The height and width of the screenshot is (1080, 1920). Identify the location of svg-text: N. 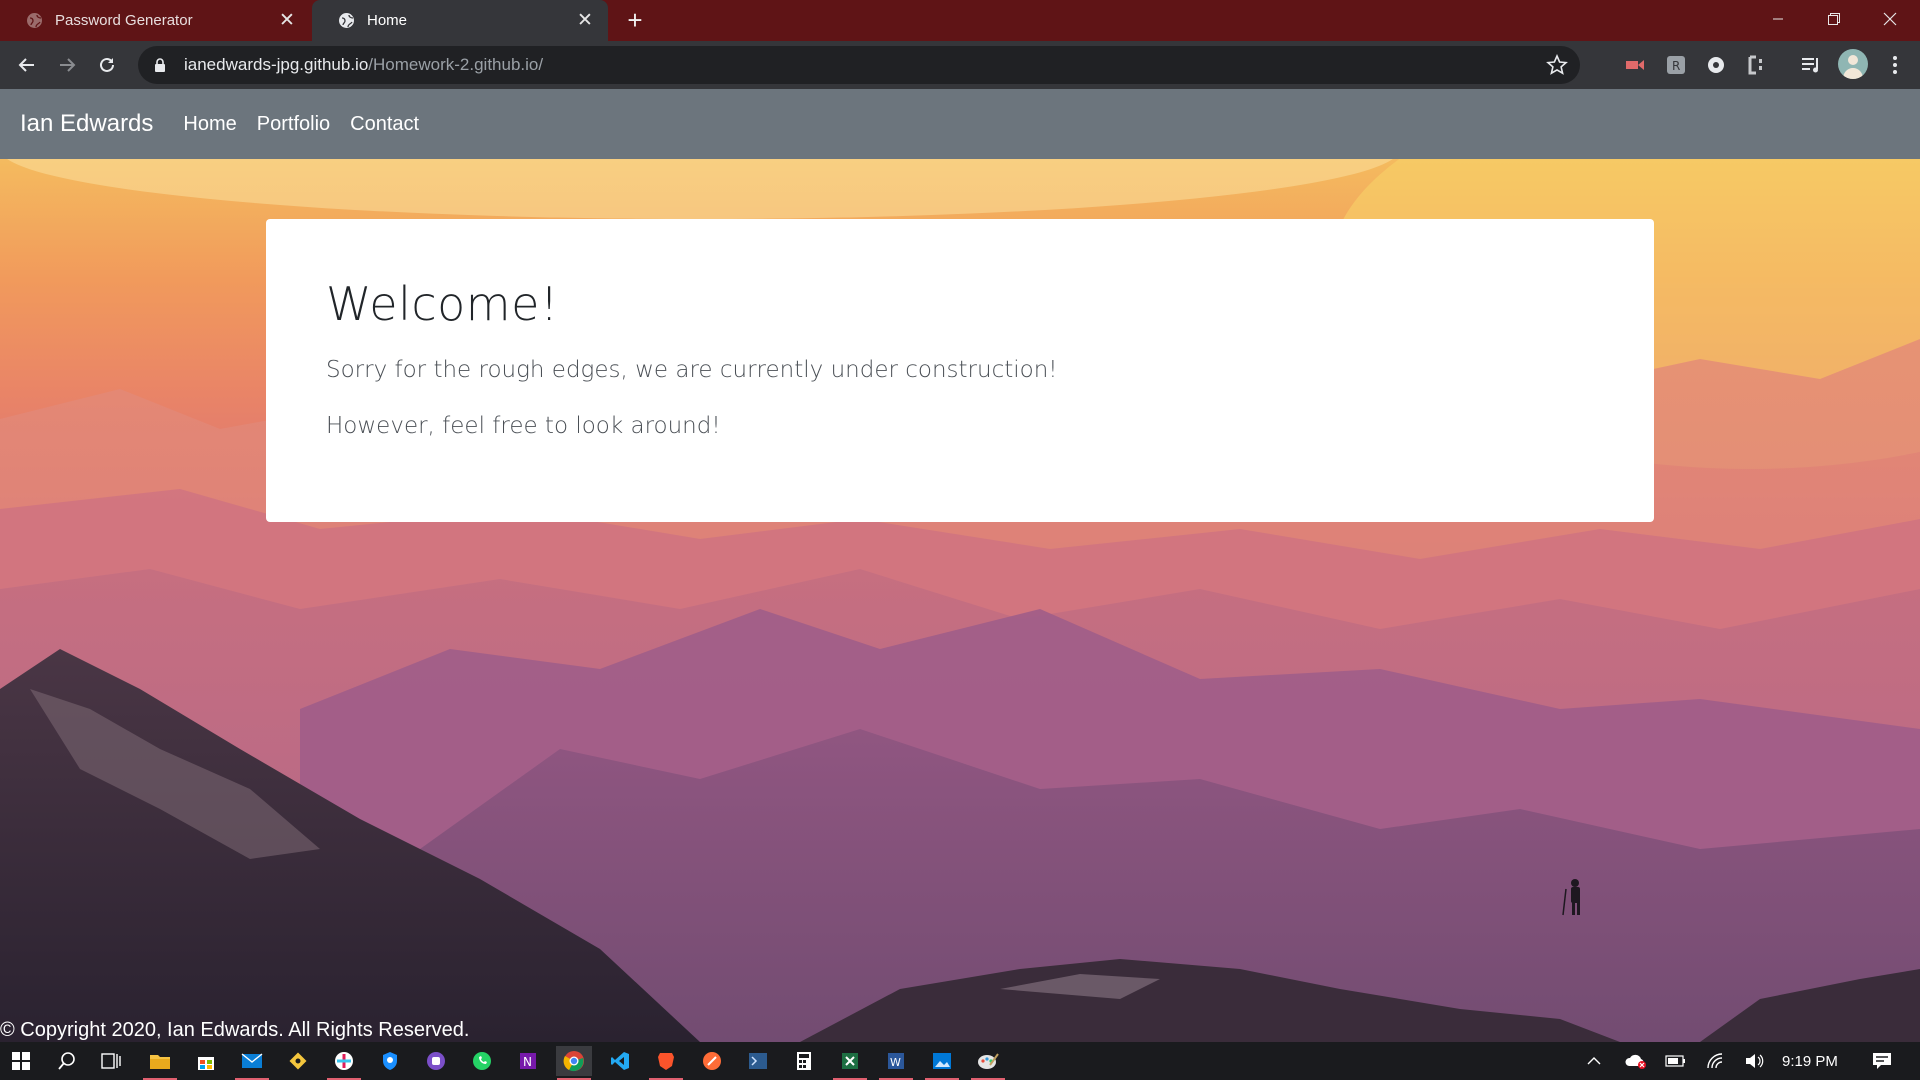
(527, 1062).